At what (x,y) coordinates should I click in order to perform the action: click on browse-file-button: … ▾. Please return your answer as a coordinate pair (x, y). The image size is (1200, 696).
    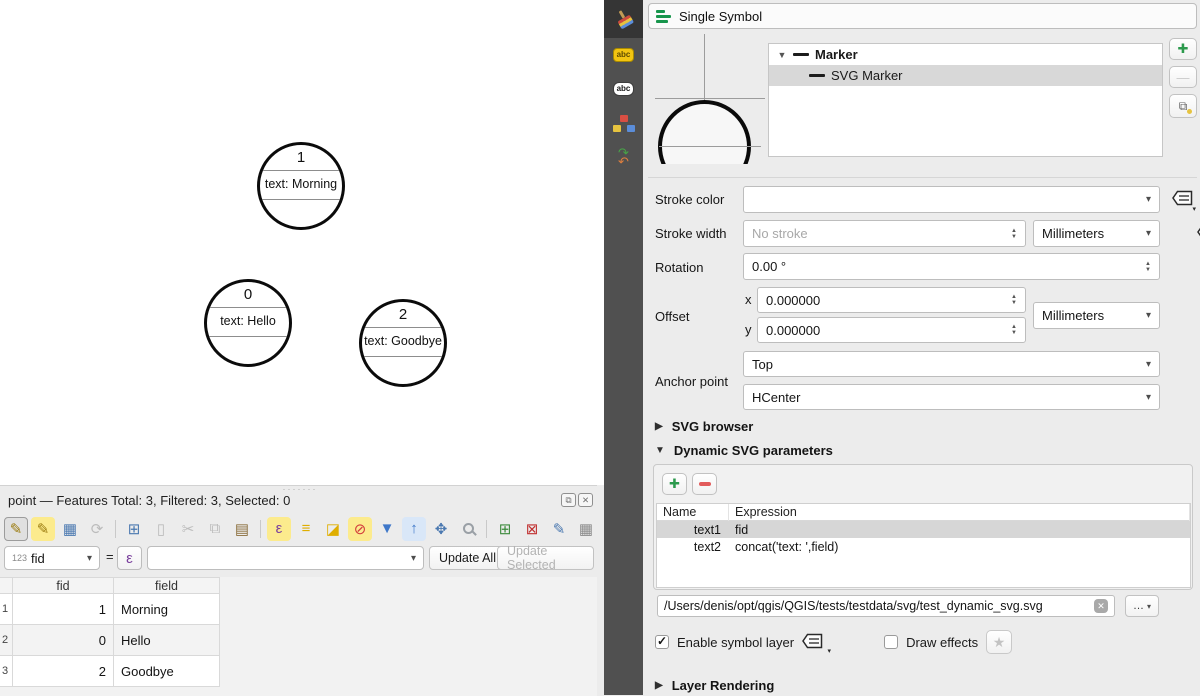
    Looking at the image, I should click on (1142, 606).